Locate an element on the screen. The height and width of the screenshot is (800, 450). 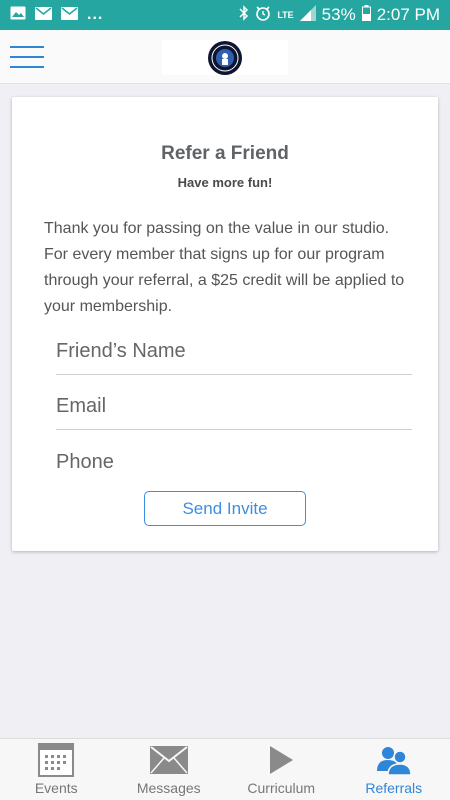
envelope-icon is located at coordinates (168, 760).